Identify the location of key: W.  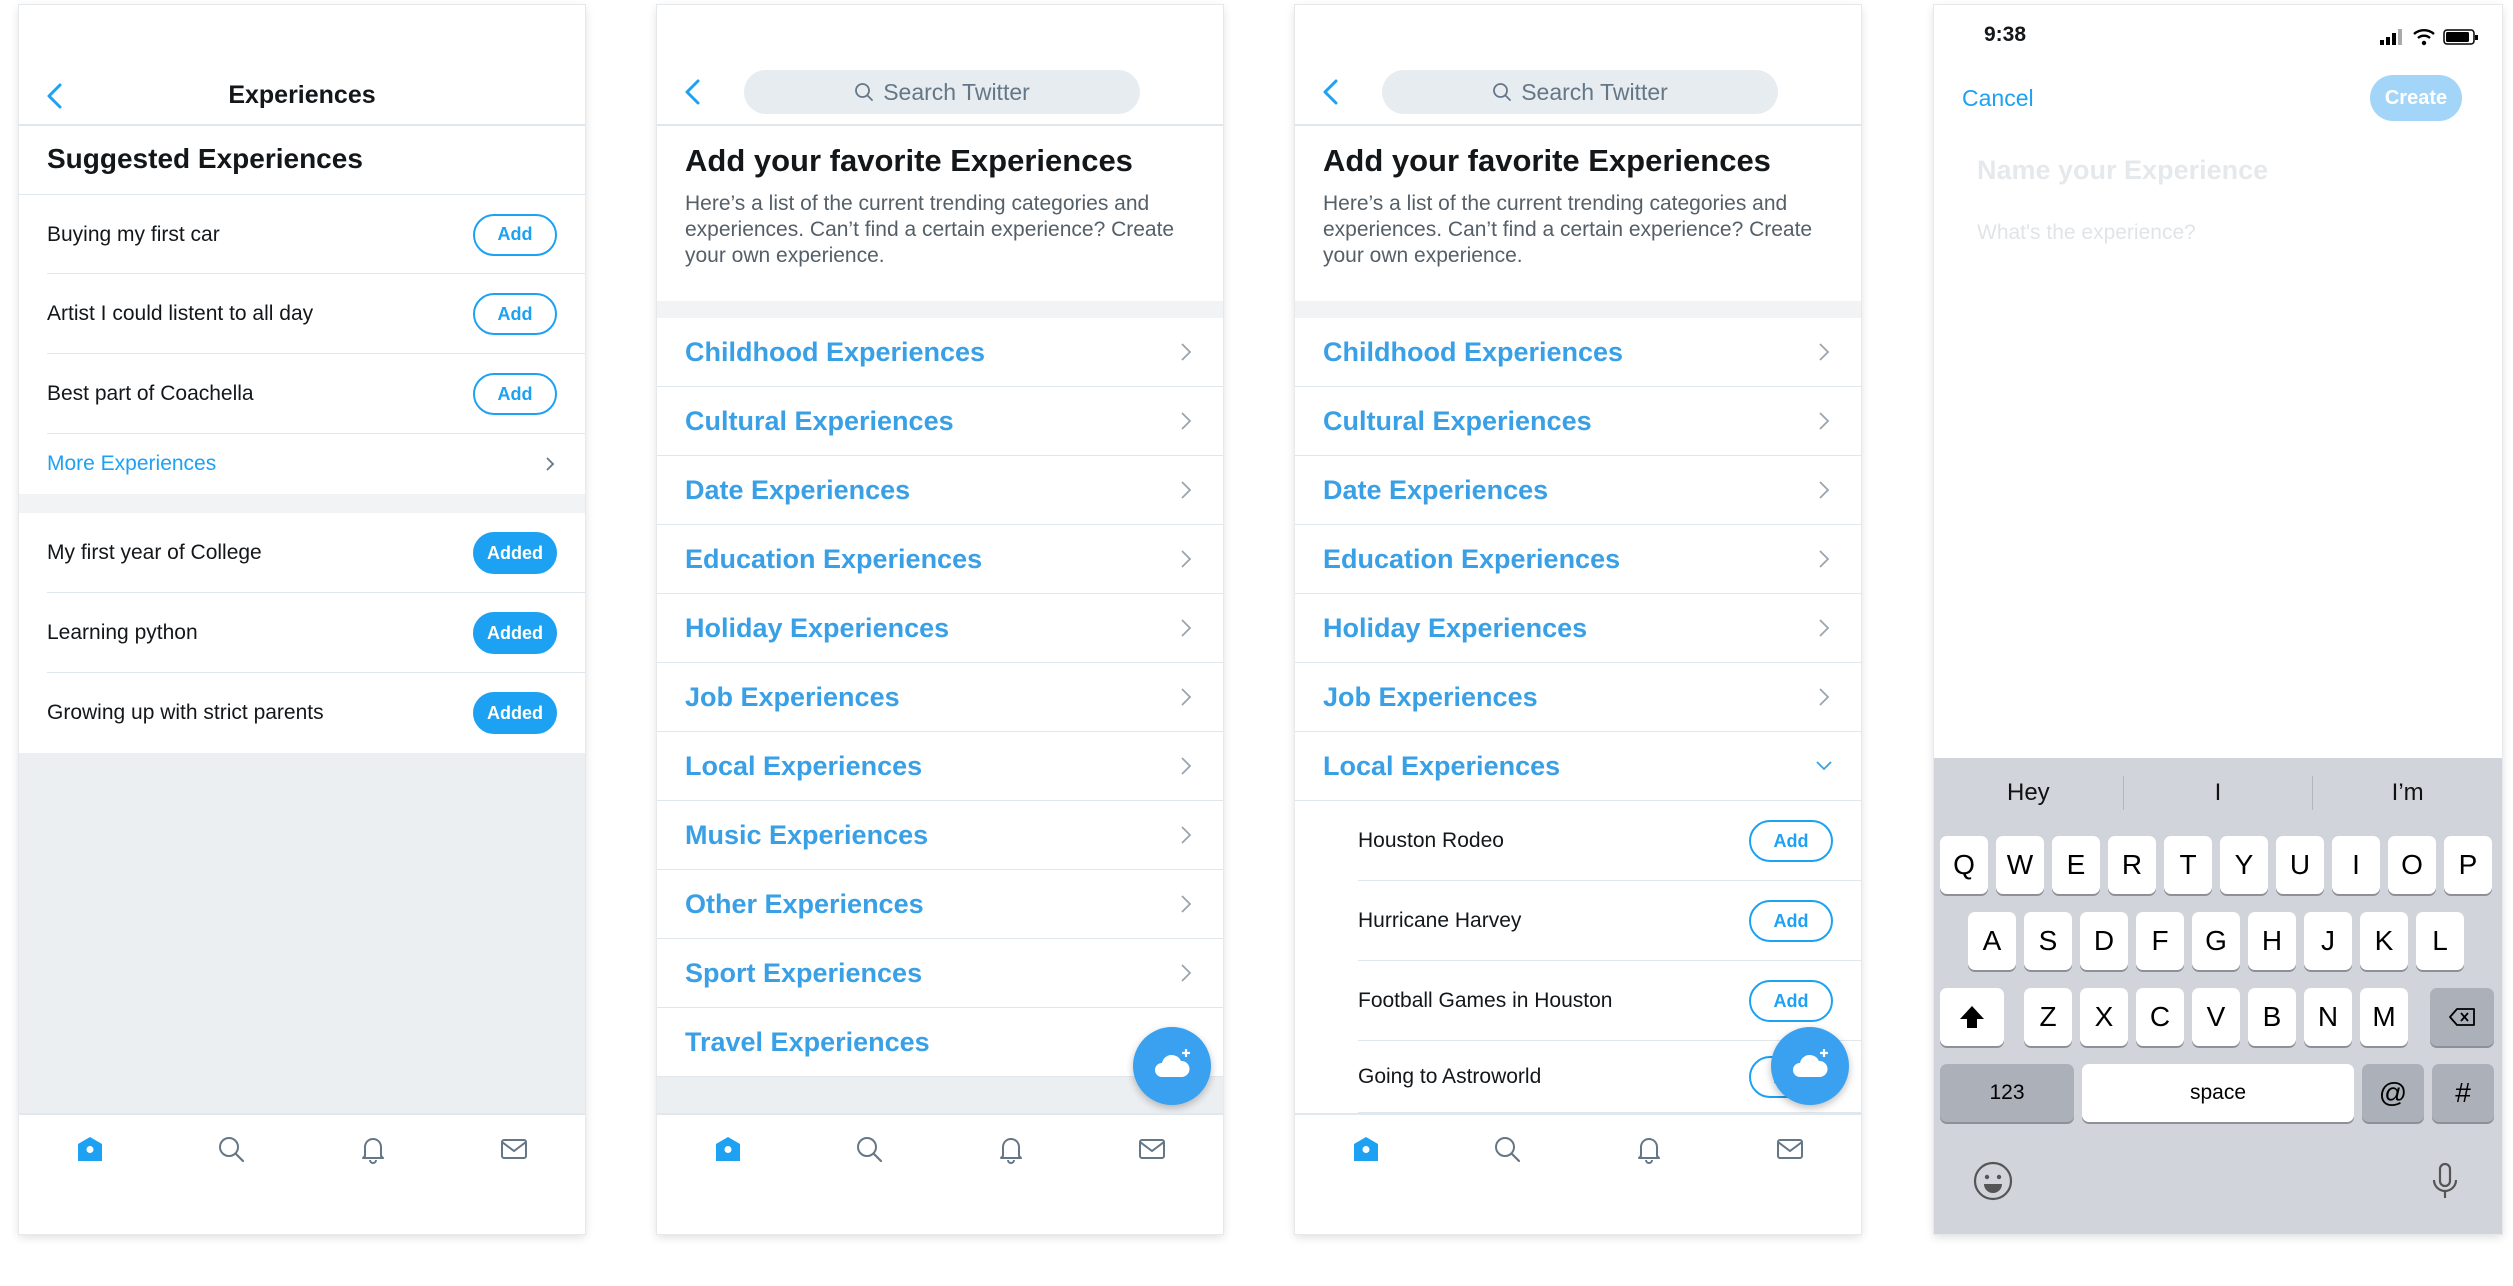
(2020, 865).